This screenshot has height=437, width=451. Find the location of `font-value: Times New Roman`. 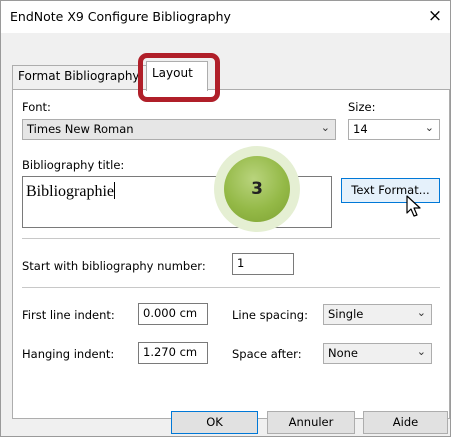

font-value: Times New Roman is located at coordinates (80, 129).